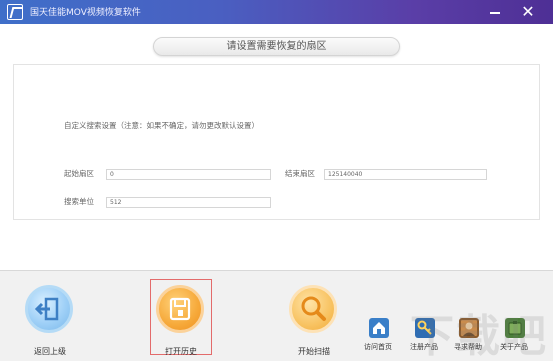  What do you see at coordinates (85, 13) in the screenshot?
I see `window-title: 国天佳能MOV视频恢复软件` at bounding box center [85, 13].